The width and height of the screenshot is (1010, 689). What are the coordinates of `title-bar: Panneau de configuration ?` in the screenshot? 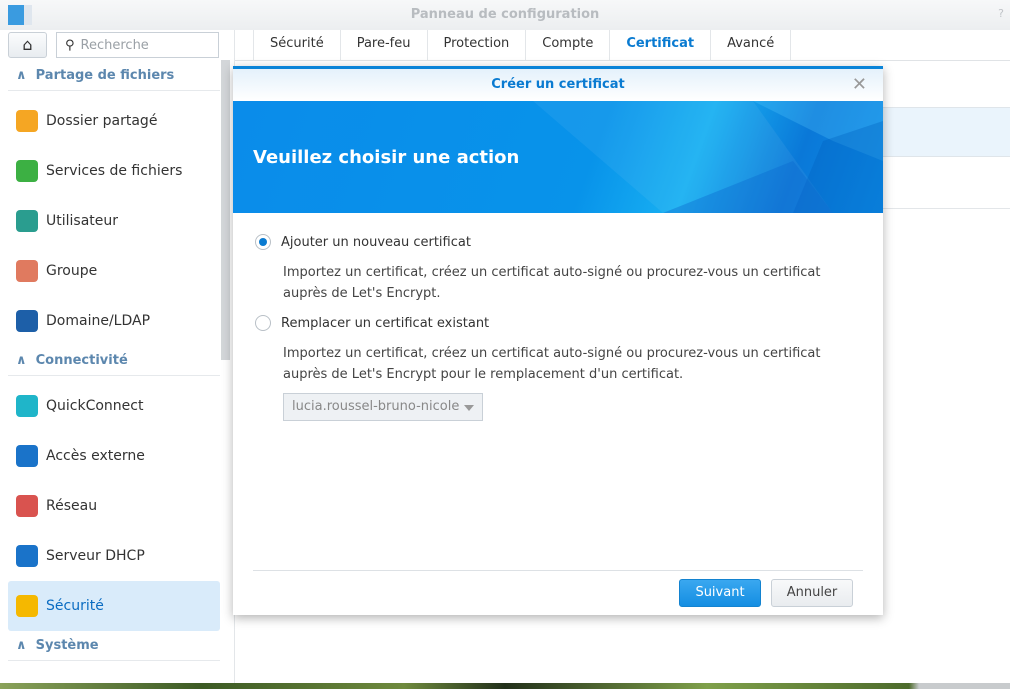 It's located at (505, 15).